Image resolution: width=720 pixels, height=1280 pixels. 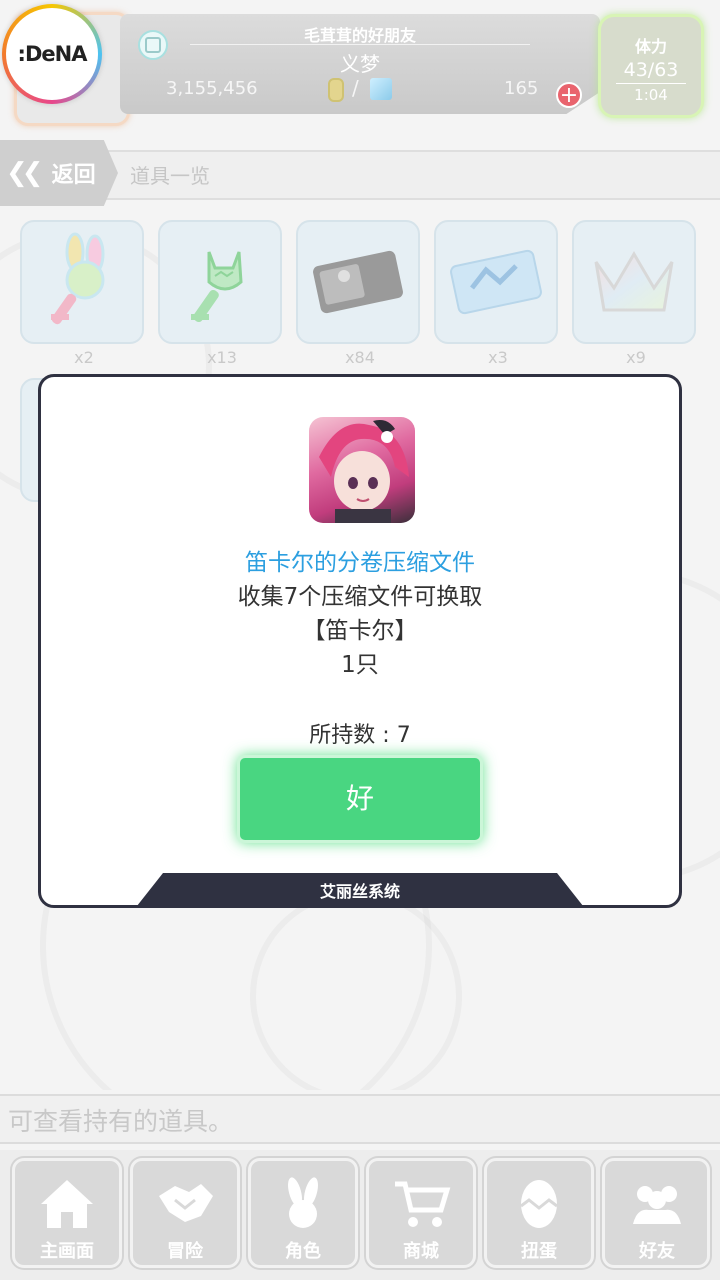 I want to click on nav-label: 角色, so click(x=303, y=1251).